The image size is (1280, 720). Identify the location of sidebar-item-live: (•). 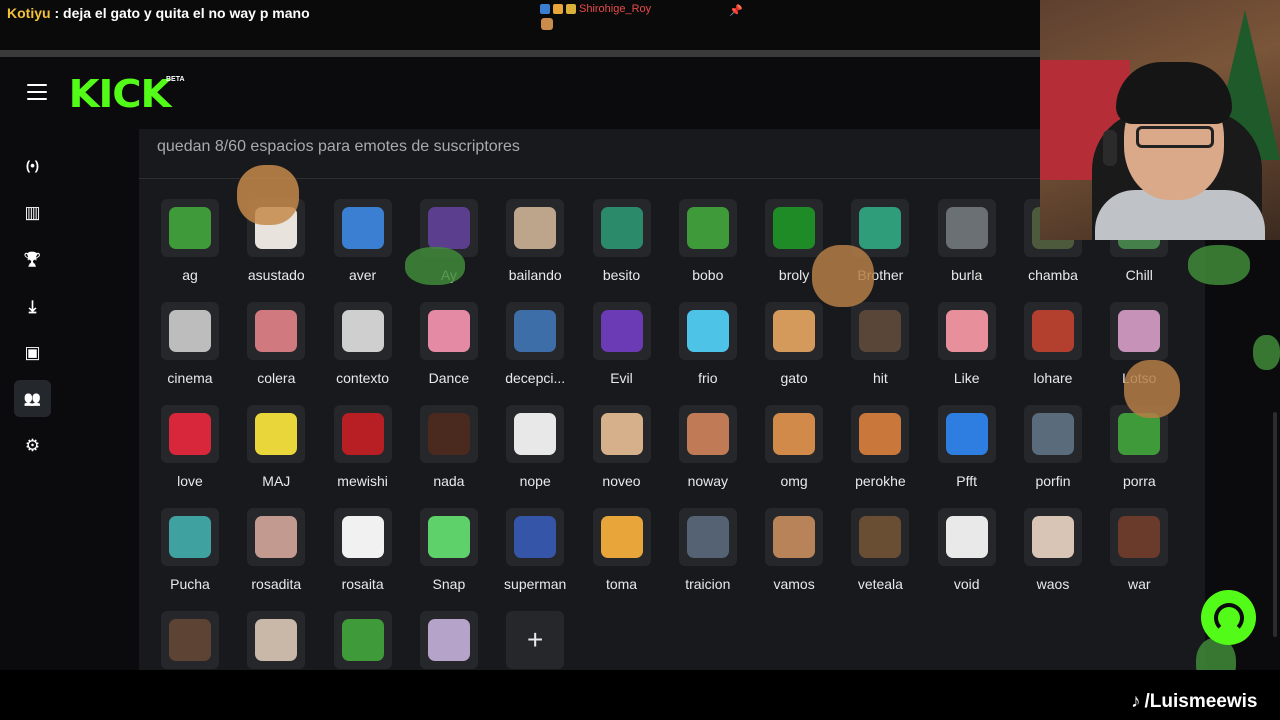
(32, 165).